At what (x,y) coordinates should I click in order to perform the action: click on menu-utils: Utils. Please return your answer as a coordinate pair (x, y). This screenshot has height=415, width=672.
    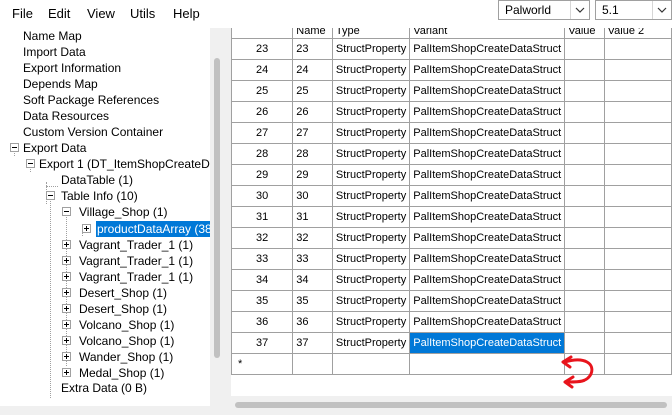
    Looking at the image, I should click on (142, 13).